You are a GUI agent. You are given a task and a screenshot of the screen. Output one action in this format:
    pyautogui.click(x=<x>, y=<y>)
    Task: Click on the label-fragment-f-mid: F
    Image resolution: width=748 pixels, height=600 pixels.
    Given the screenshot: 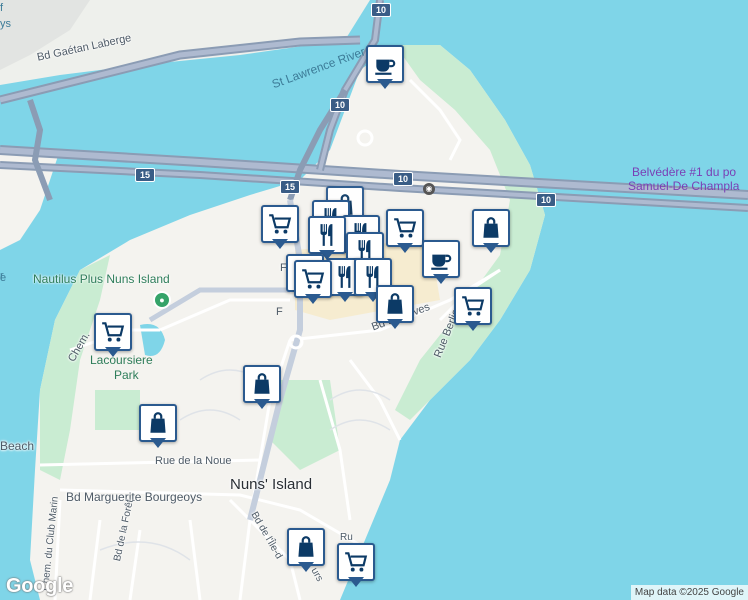 What is the action you would take?
    pyautogui.click(x=279, y=312)
    